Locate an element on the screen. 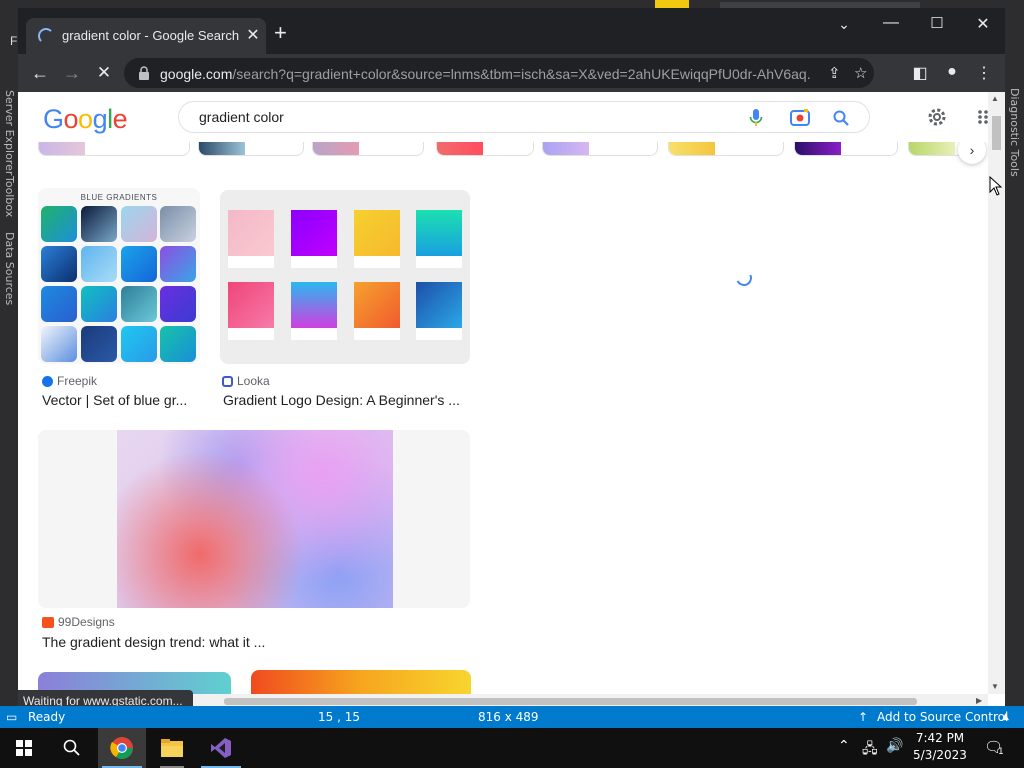  status-ready: Ready is located at coordinates (47, 717).